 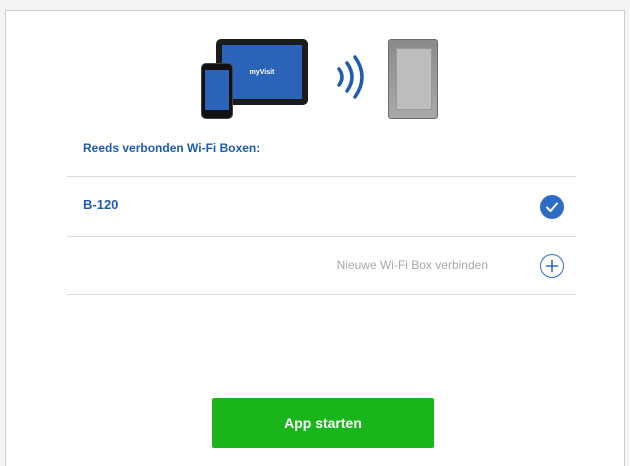 I want to click on device-row-b120: B-120, so click(x=321, y=207).